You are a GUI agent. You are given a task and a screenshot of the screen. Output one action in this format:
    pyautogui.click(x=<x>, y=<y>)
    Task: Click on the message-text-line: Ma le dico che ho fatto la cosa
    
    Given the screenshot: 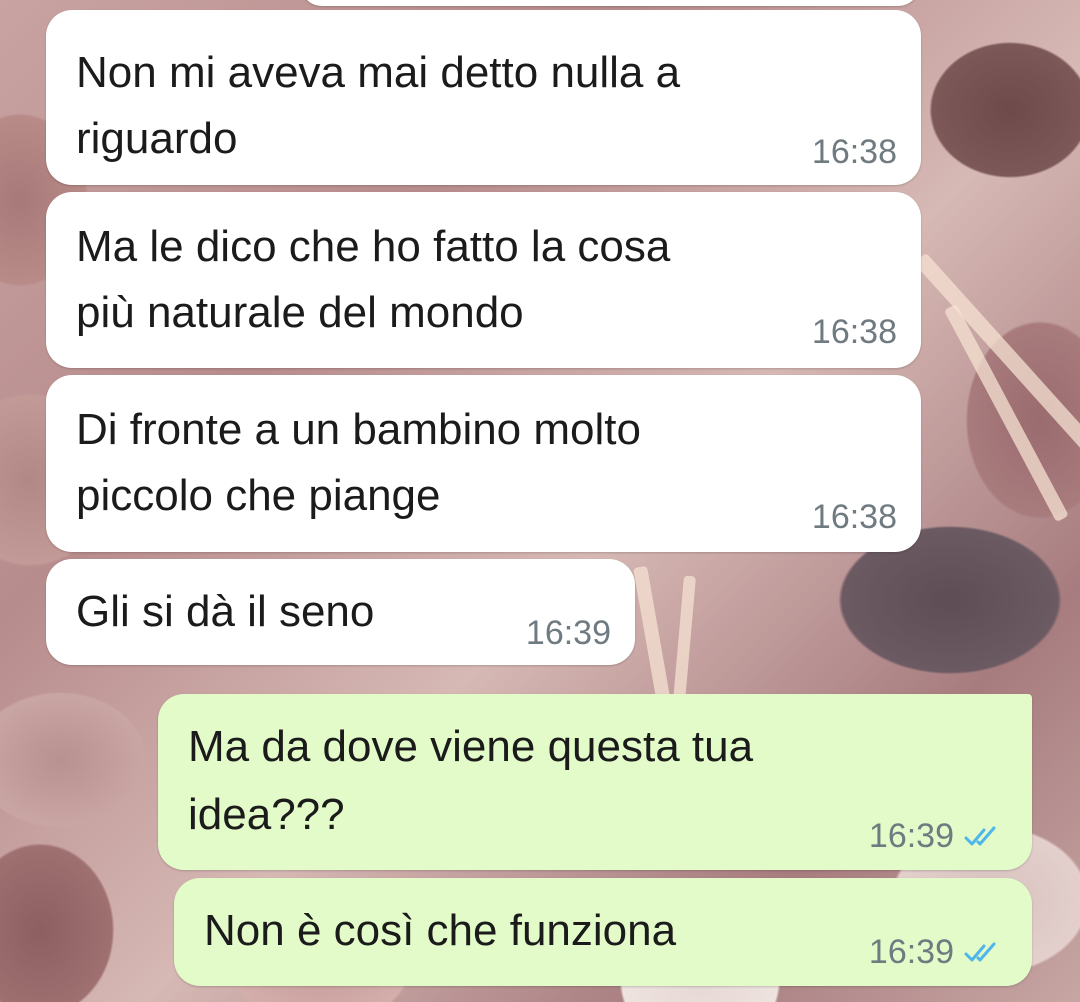 What is the action you would take?
    pyautogui.click(x=373, y=246)
    